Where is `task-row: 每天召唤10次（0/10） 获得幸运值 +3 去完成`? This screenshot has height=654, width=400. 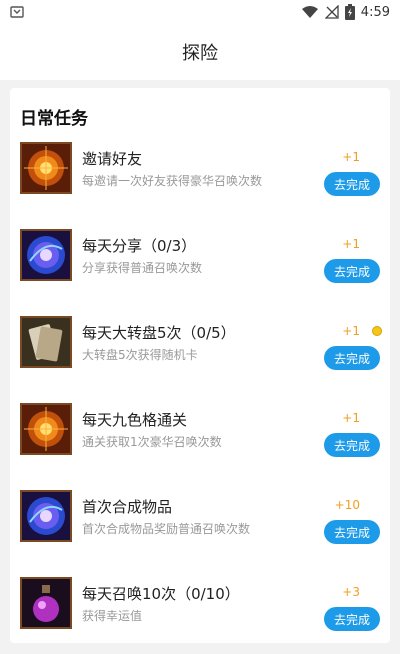 task-row: 每天召唤10次（0/10） 获得幸运值 +3 去完成 is located at coordinates (200, 610).